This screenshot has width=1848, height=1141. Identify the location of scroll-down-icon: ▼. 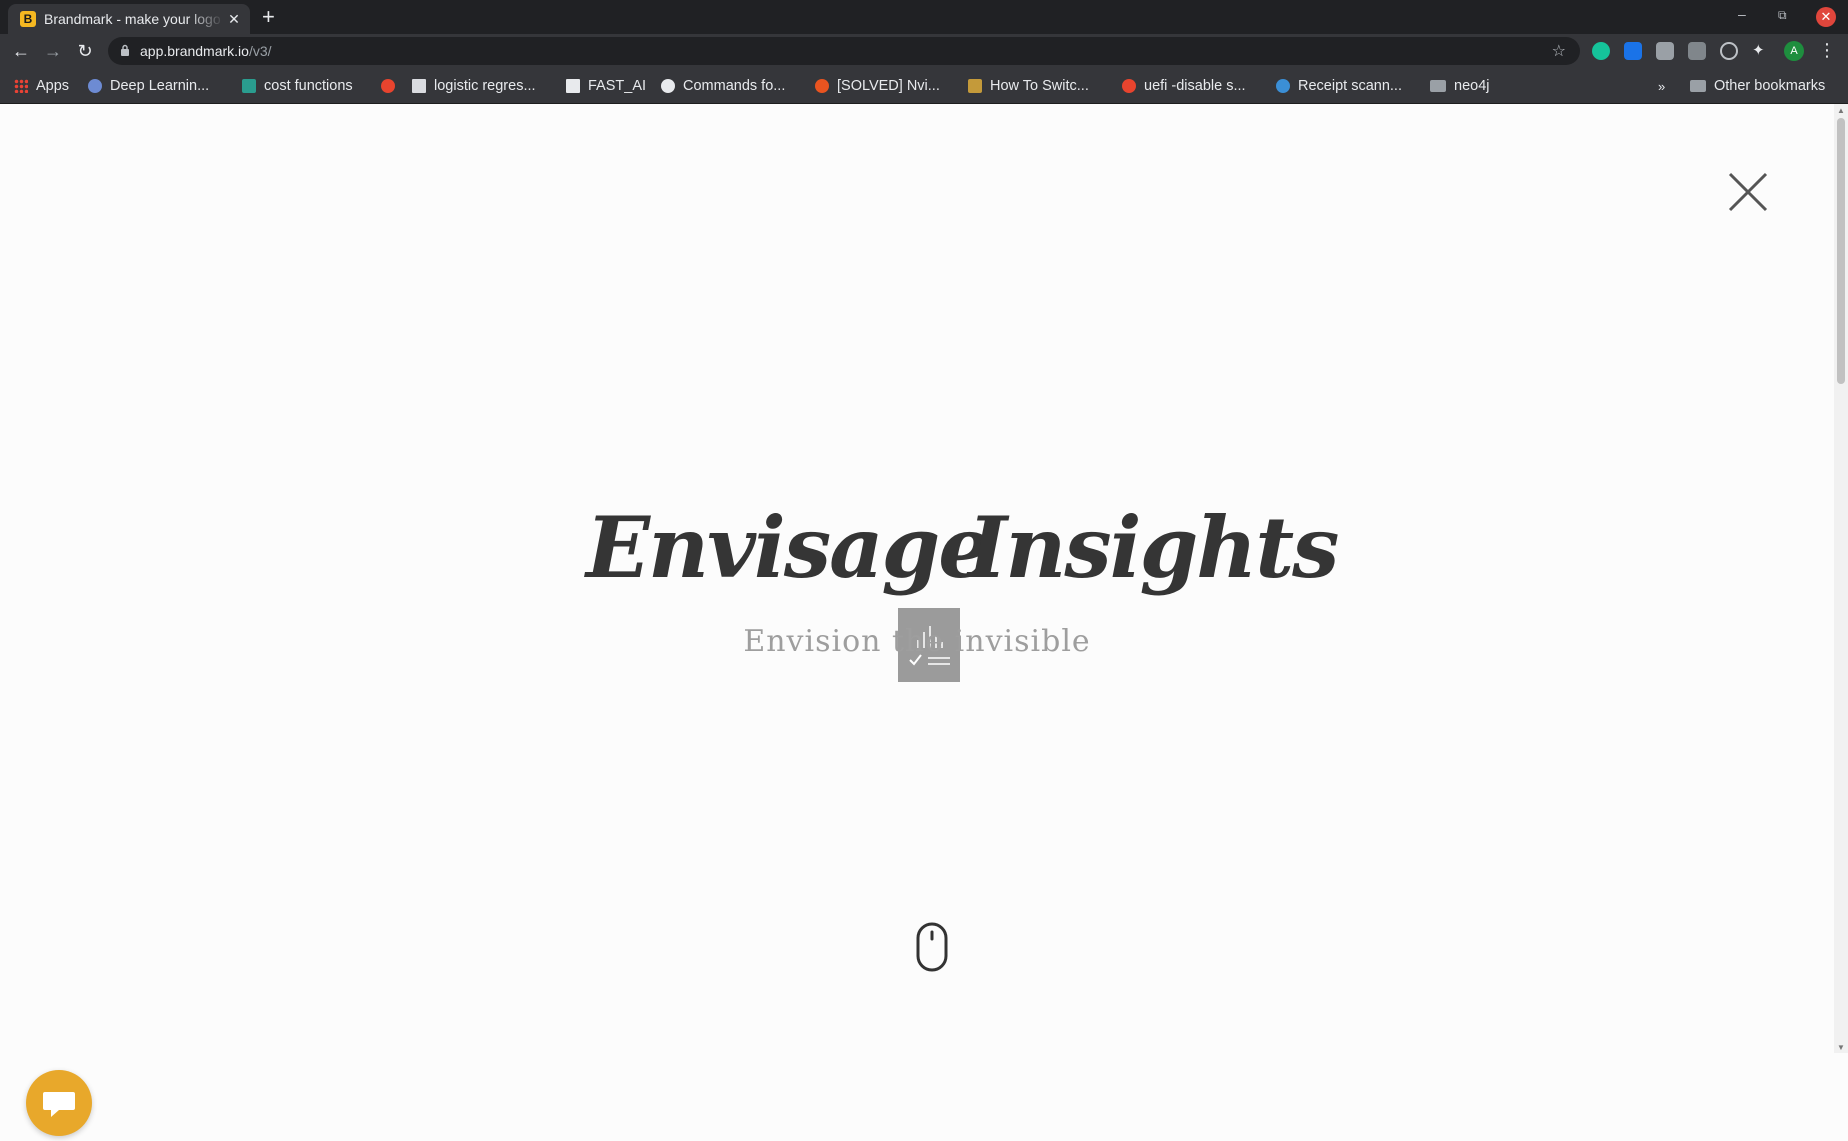
(1841, 1047).